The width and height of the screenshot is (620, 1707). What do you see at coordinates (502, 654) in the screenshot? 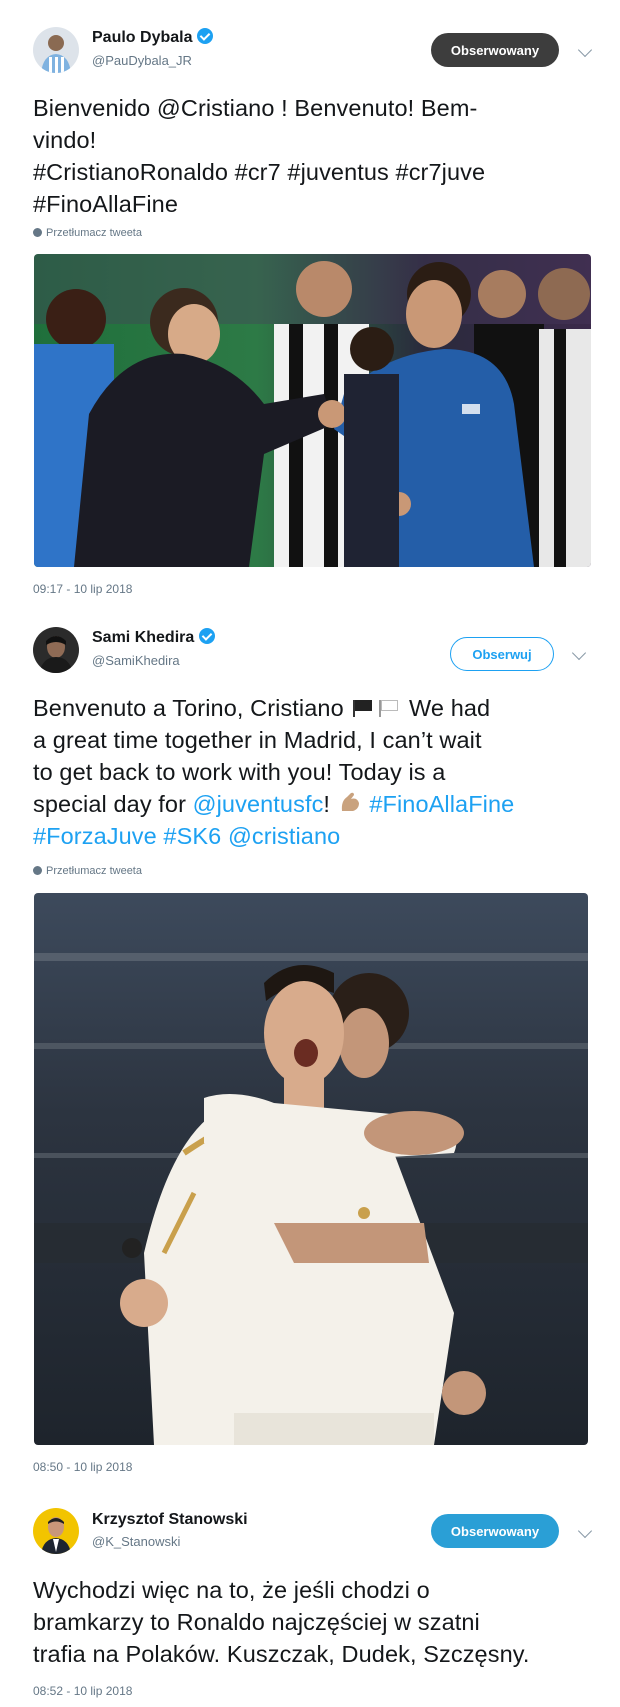
I see `follow-button: Obserwuj` at bounding box center [502, 654].